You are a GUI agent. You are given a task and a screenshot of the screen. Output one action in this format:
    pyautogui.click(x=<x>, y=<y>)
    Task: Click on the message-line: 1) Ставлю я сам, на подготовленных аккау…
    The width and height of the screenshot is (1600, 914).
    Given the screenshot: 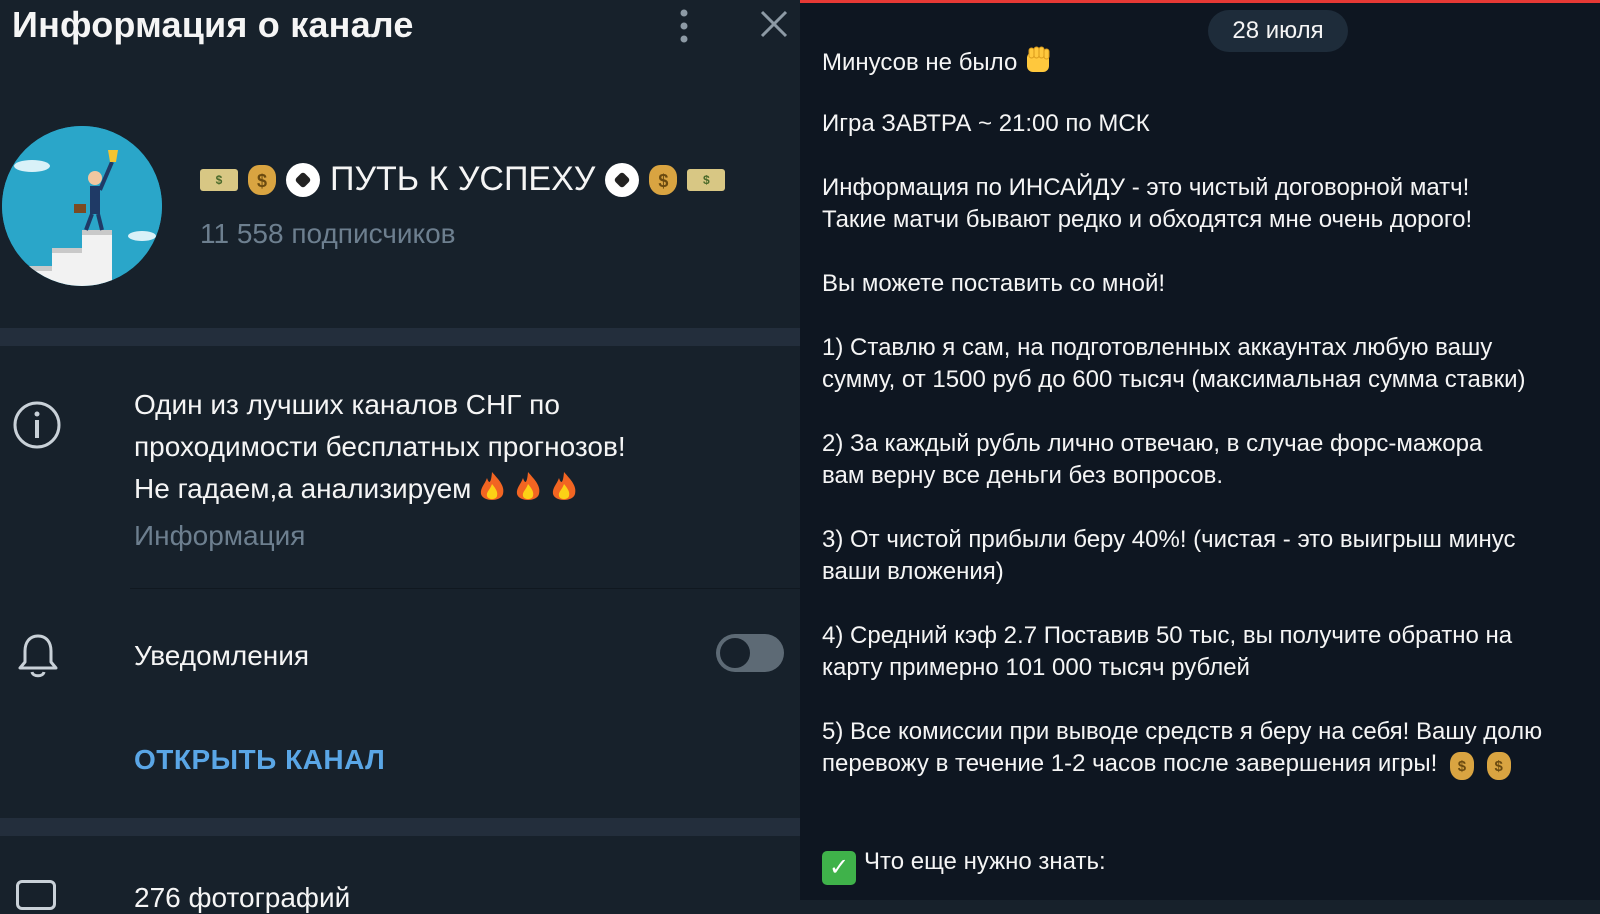 What is the action you would take?
    pyautogui.click(x=1157, y=347)
    